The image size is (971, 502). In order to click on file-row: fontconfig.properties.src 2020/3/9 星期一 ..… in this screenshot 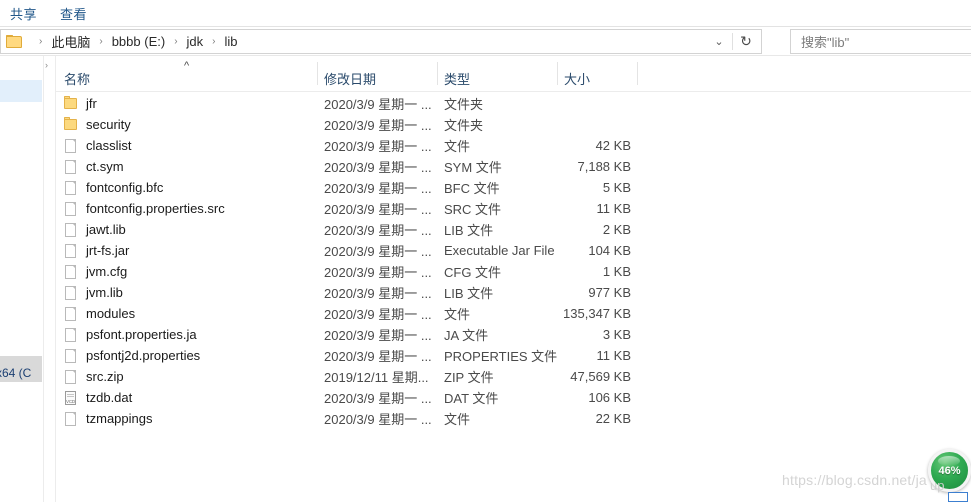, I will do `click(513, 208)`.